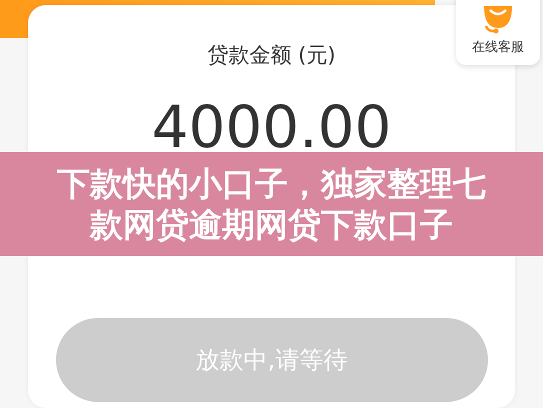 The height and width of the screenshot is (408, 543). What do you see at coordinates (271, 55) in the screenshot?
I see `amount-label: 贷款金额 (元)` at bounding box center [271, 55].